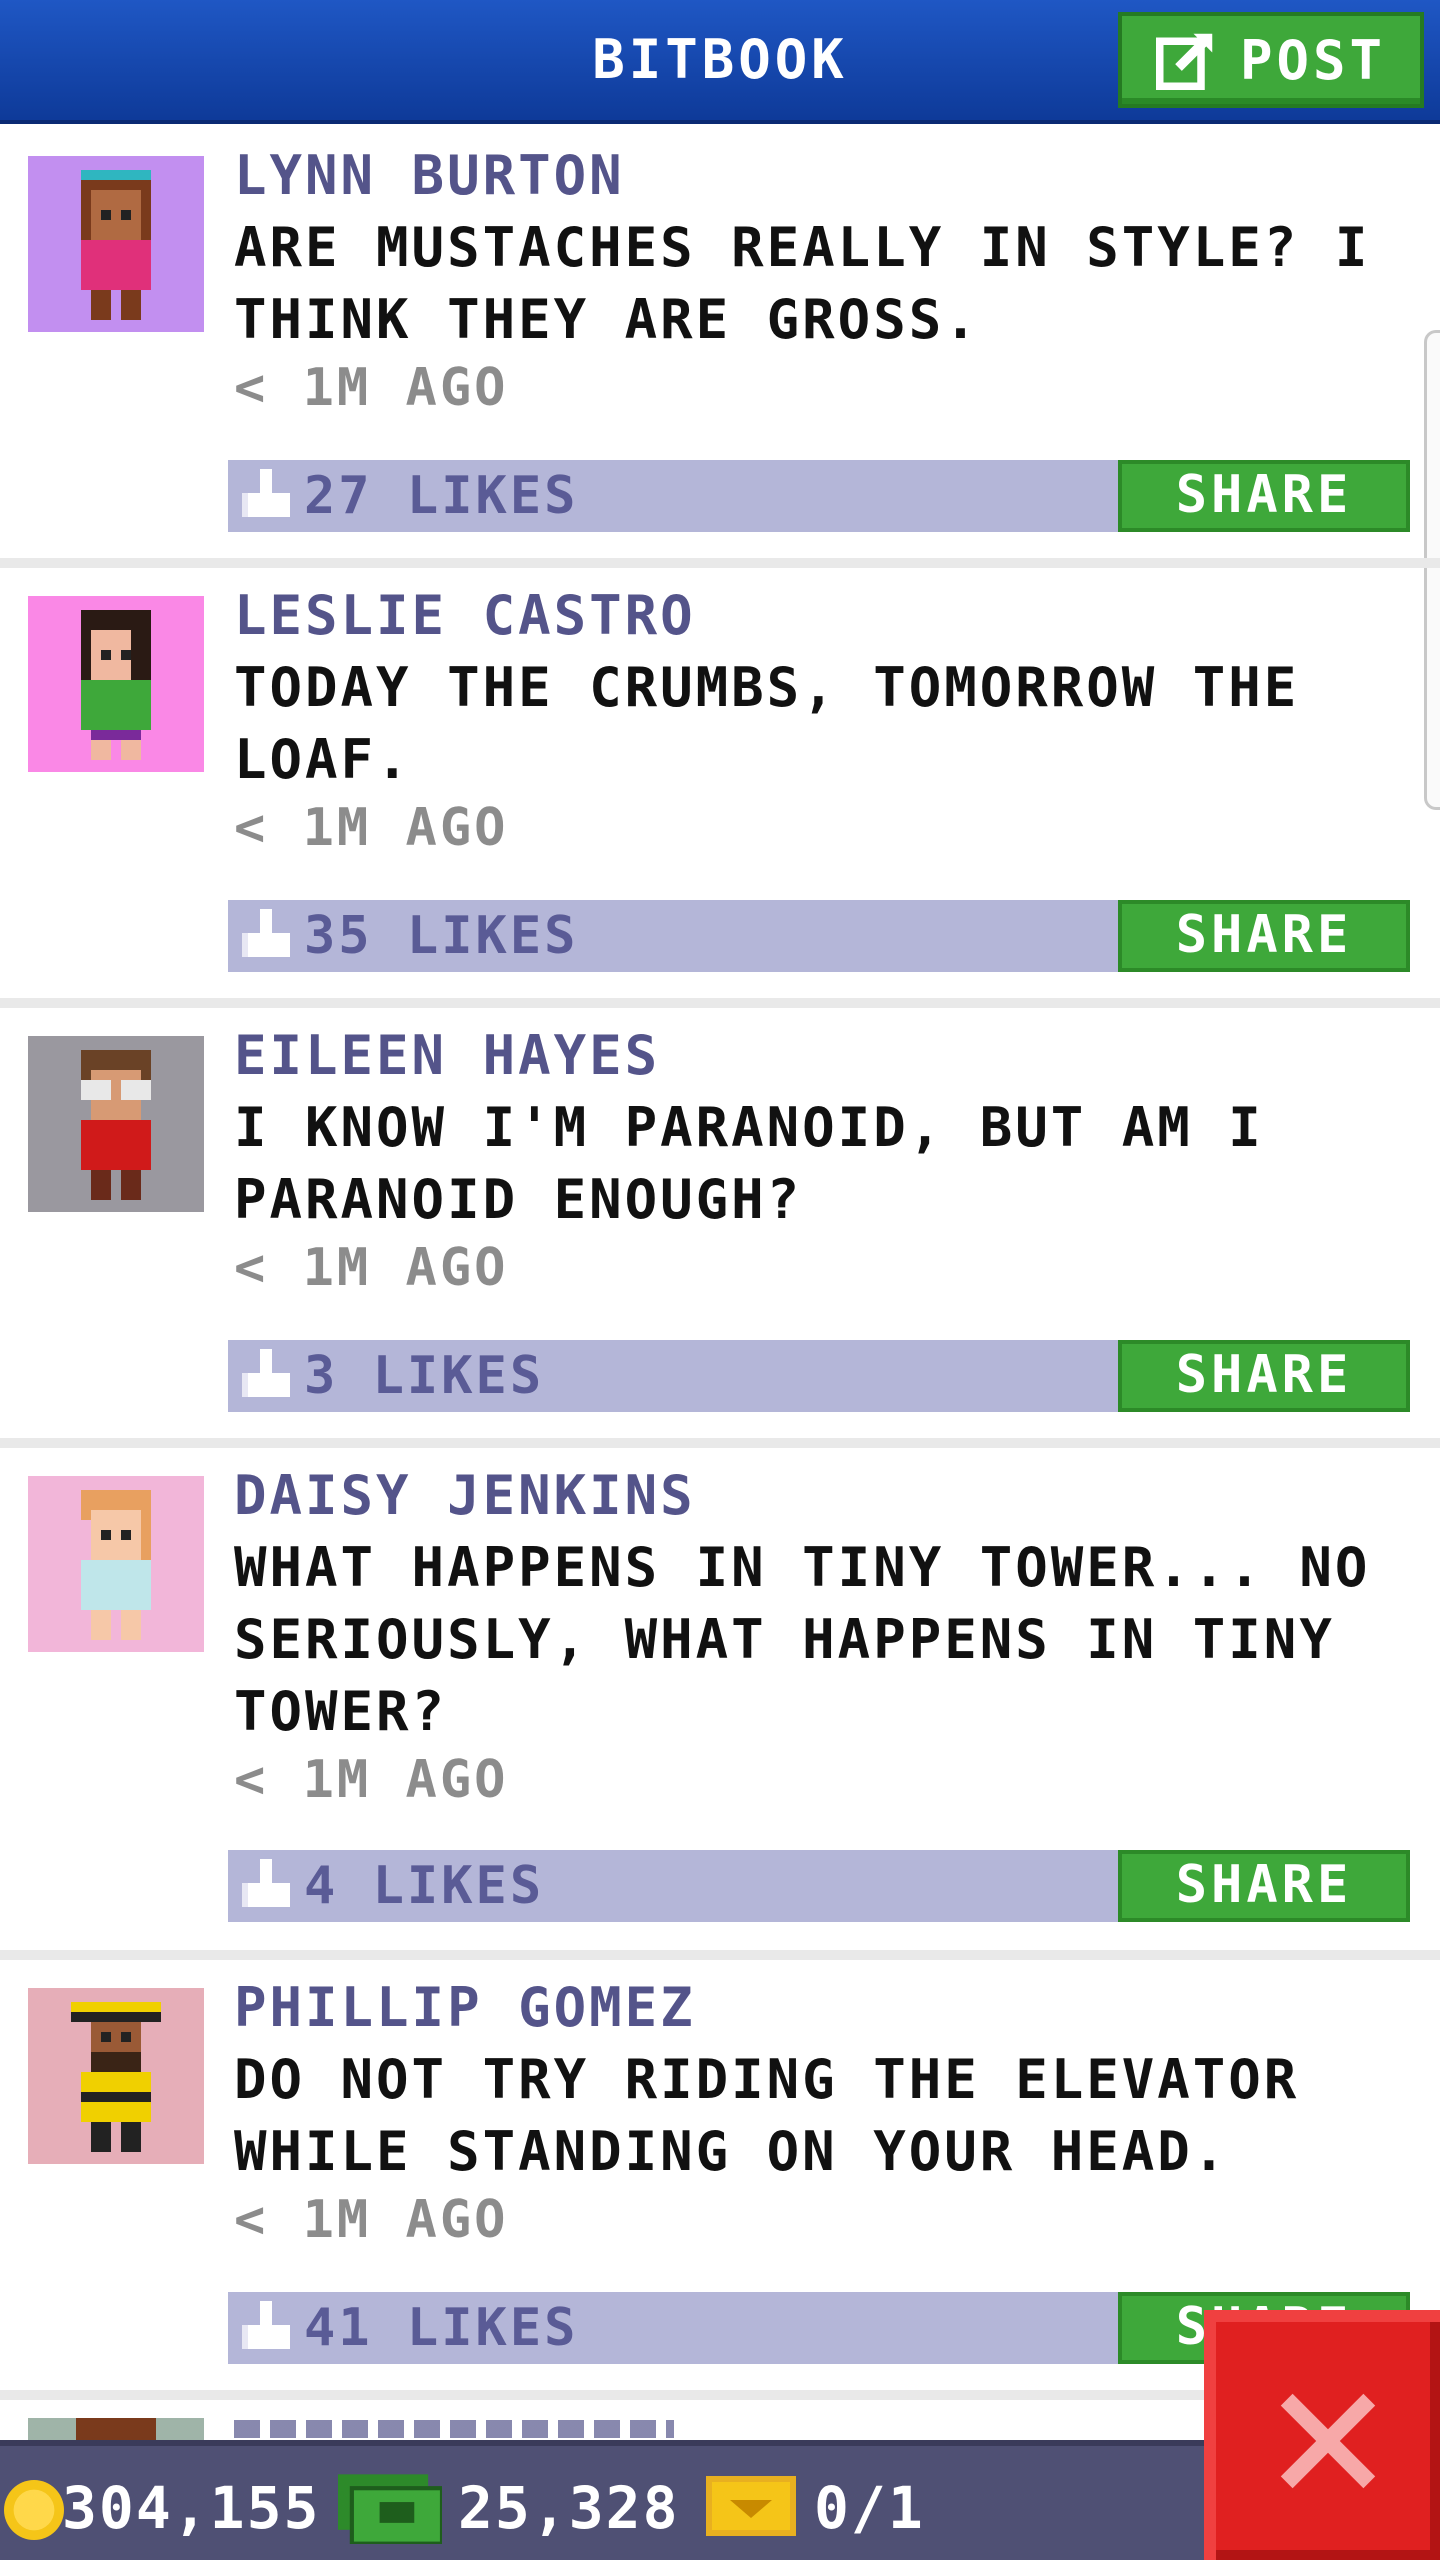 This screenshot has height=2560, width=1440. I want to click on likes-count: 3 LIKES, so click(424, 1376).